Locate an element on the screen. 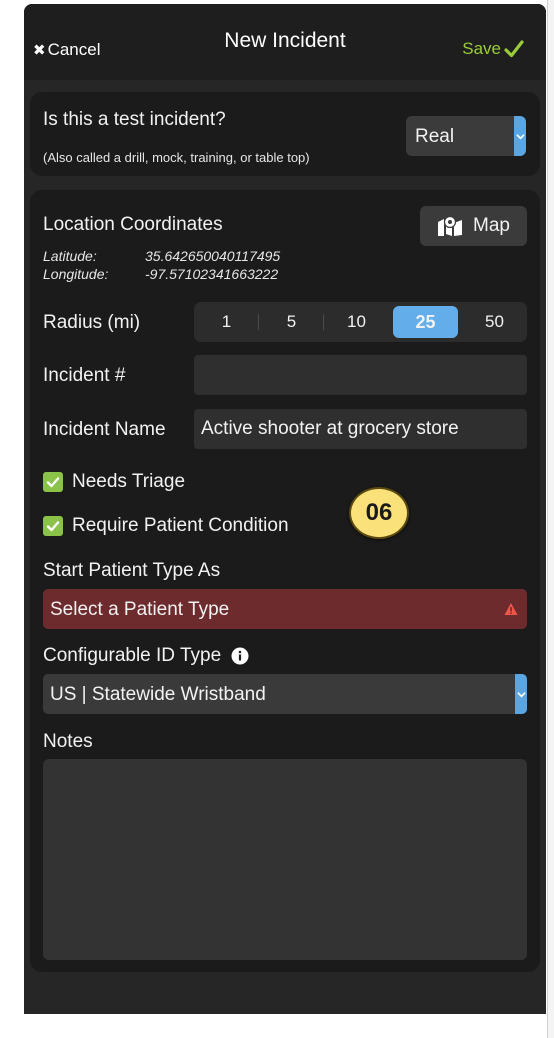 This screenshot has width=554, height=1038. save-button: Save is located at coordinates (493, 49).